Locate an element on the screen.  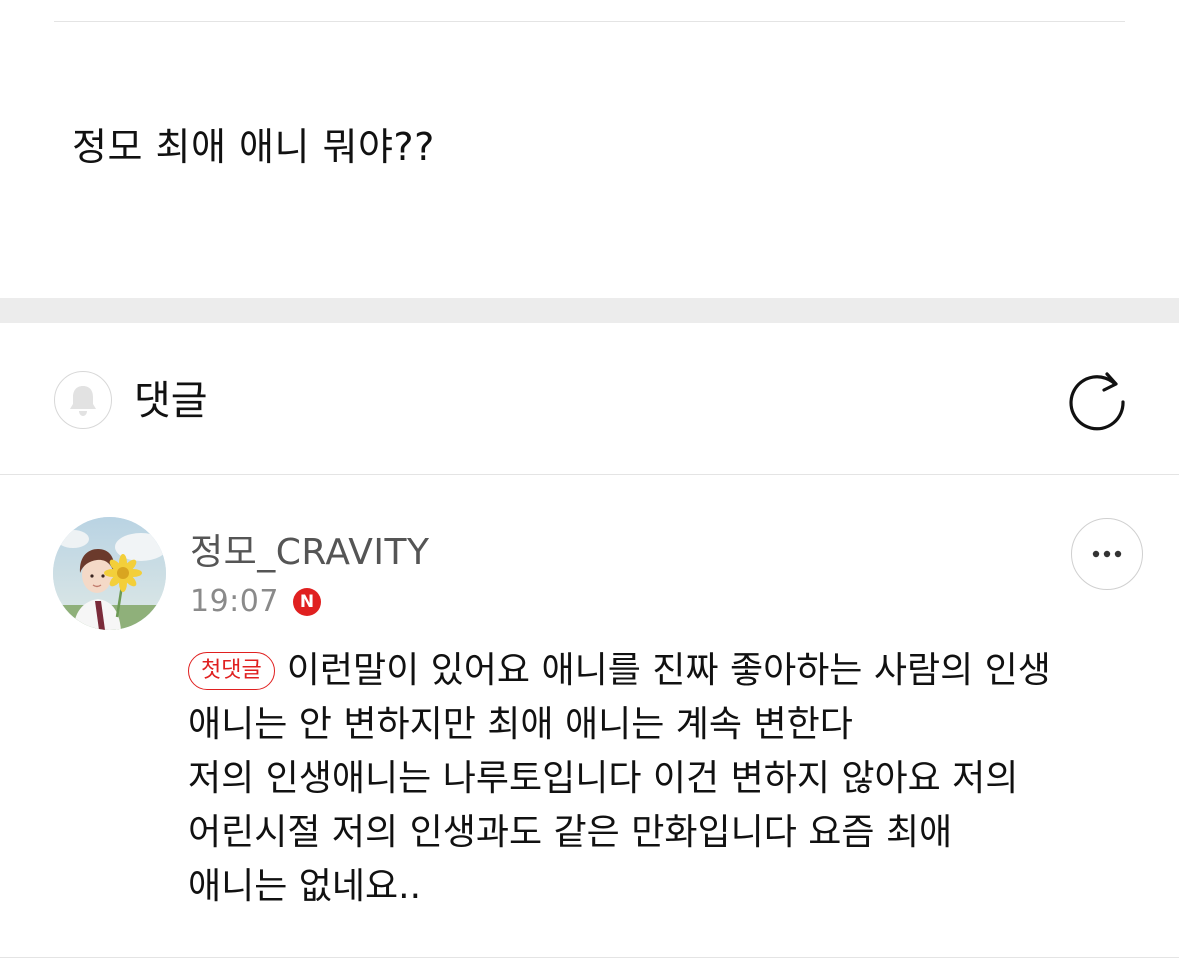
refresh-button is located at coordinates (1097, 400).